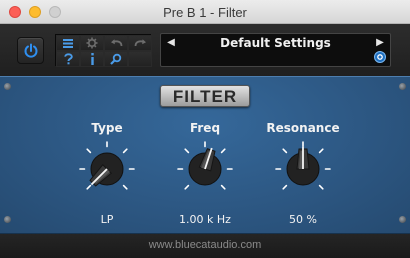 The image size is (410, 258). I want to click on type-value: LP, so click(107, 219).